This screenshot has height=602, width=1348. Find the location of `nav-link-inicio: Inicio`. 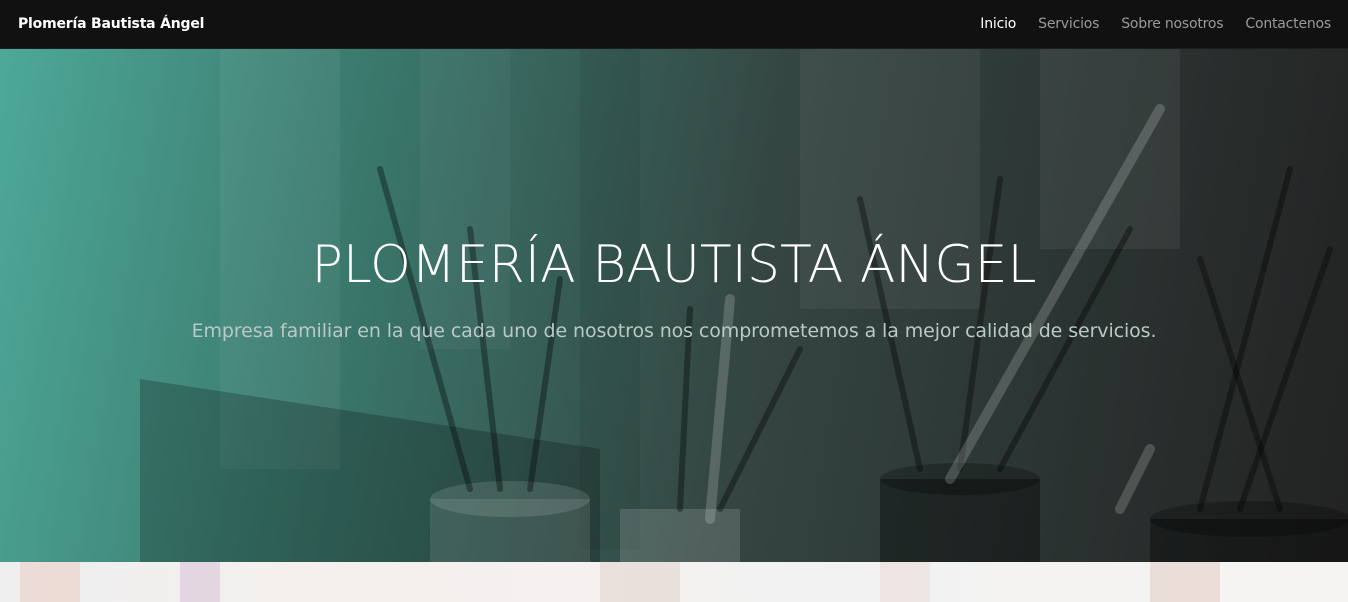

nav-link-inicio: Inicio is located at coordinates (998, 24).